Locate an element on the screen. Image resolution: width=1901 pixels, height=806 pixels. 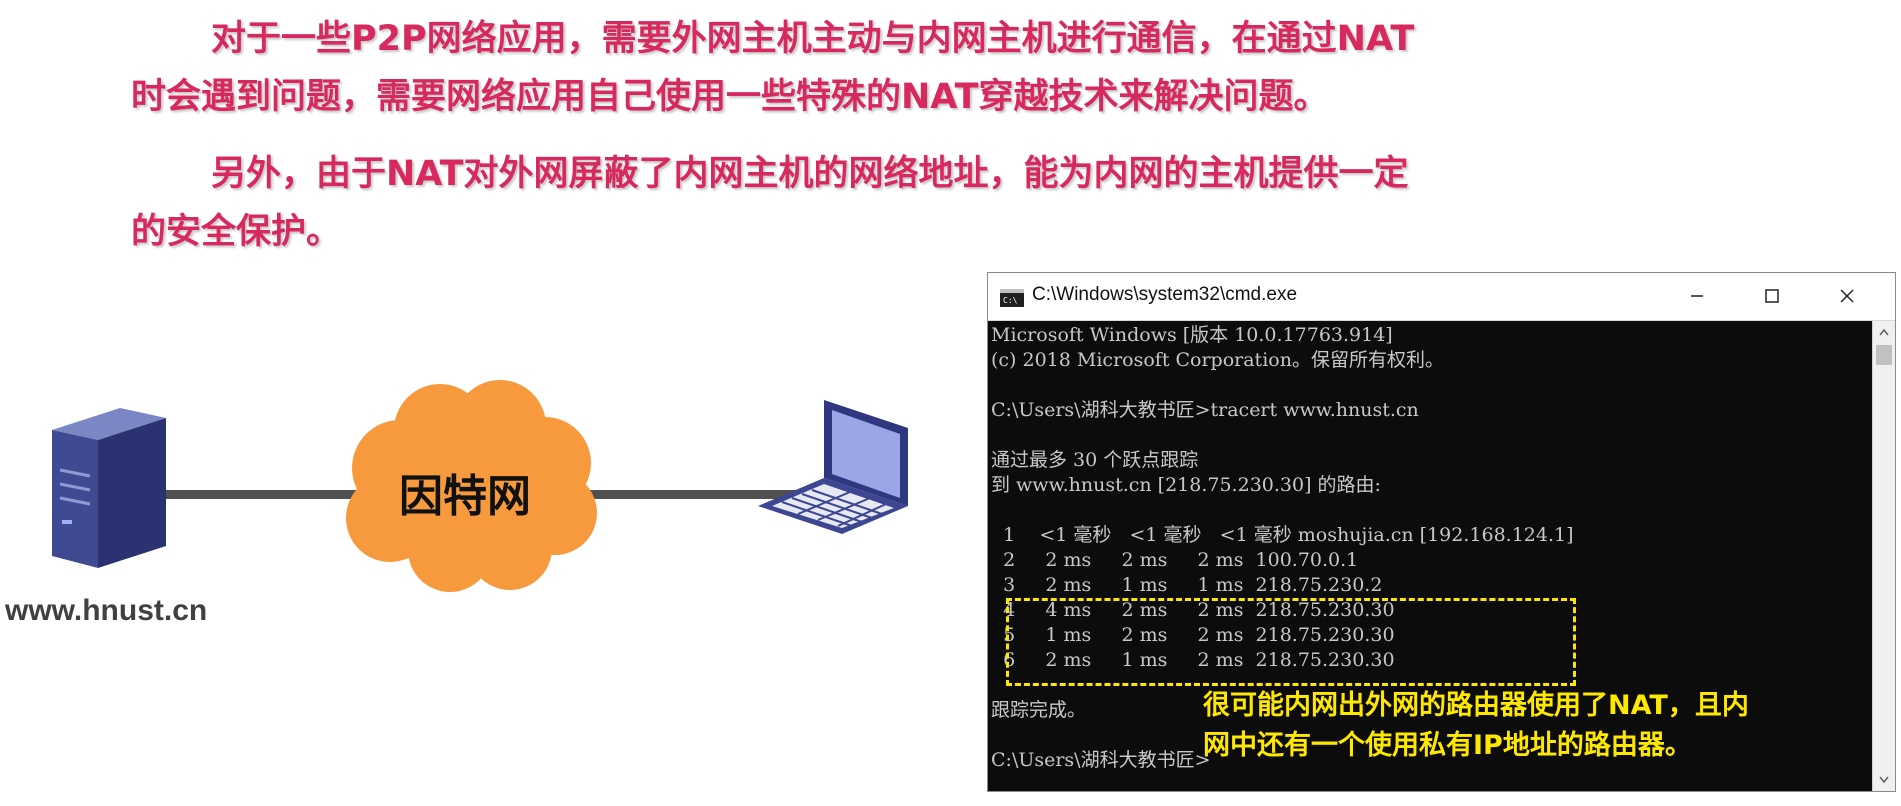
paragraph-line: 对于一些P2P网络应用，需要外网主机主动与内网主机进行通信，在通过NAT is located at coordinates (813, 39).